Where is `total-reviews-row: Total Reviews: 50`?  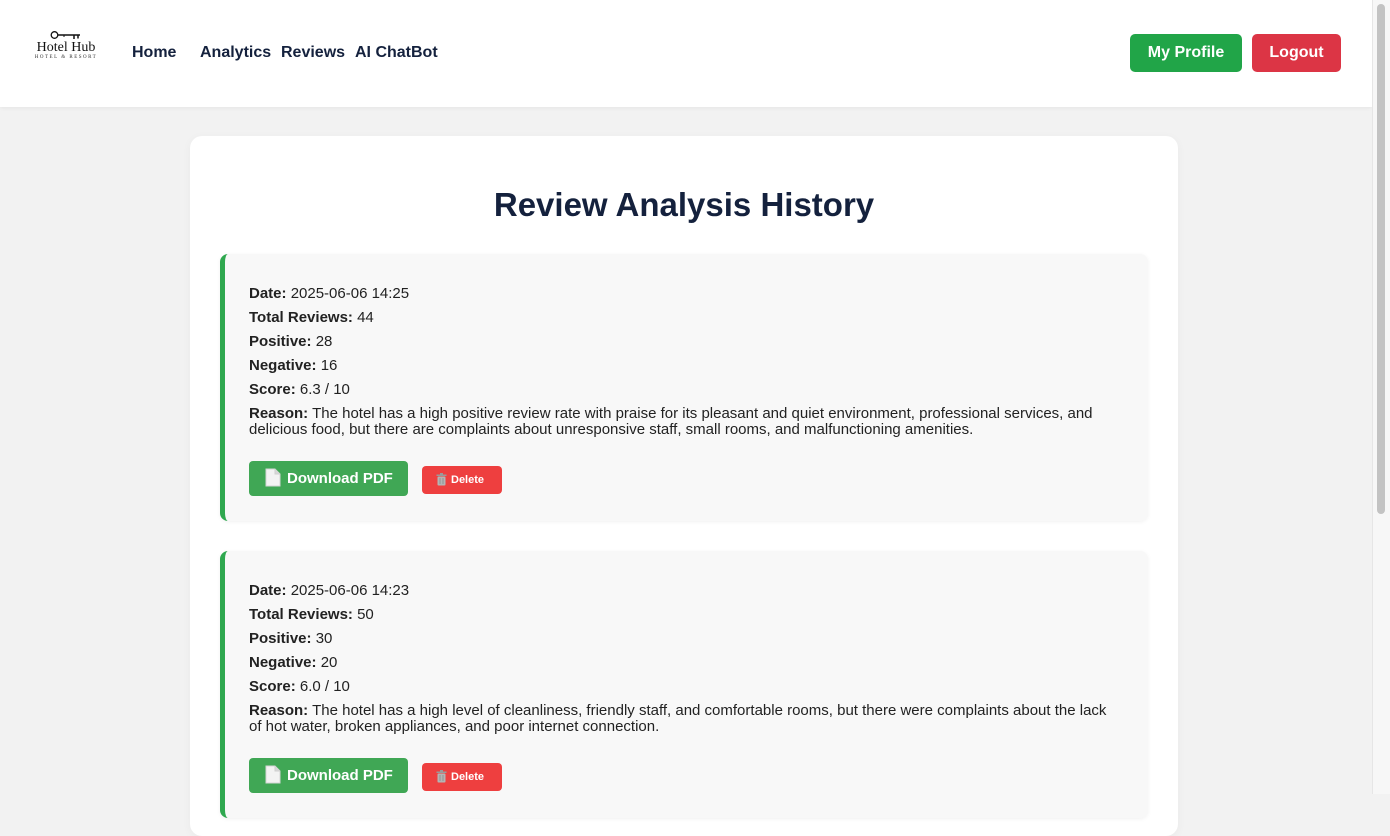 total-reviews-row: Total Reviews: 50 is located at coordinates (679, 615).